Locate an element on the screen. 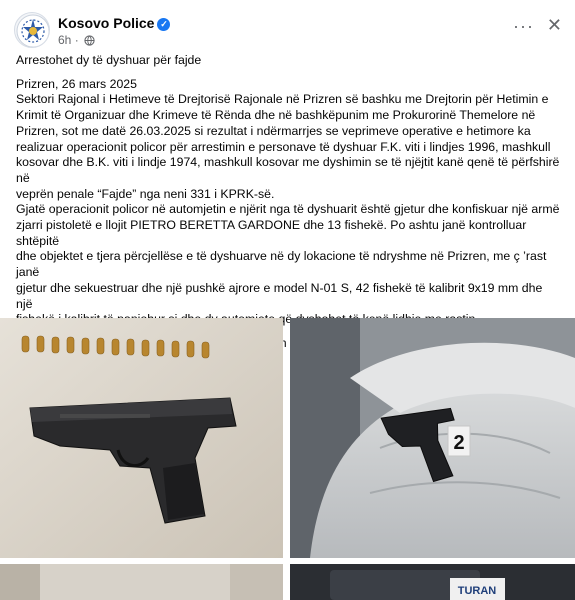 The image size is (575, 600). photo-bottom-left is located at coordinates (141, 582).